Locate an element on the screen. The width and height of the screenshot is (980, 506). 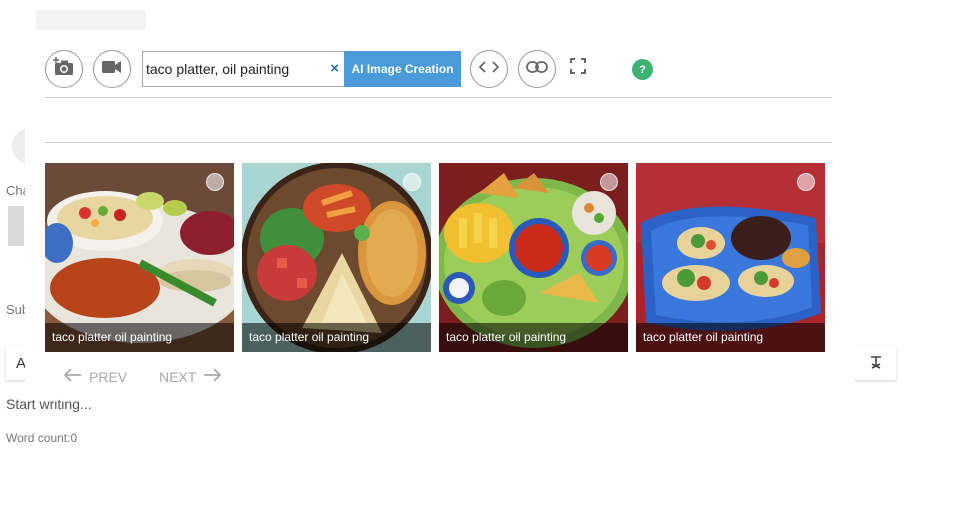
embed-code-button is located at coordinates (489, 69).